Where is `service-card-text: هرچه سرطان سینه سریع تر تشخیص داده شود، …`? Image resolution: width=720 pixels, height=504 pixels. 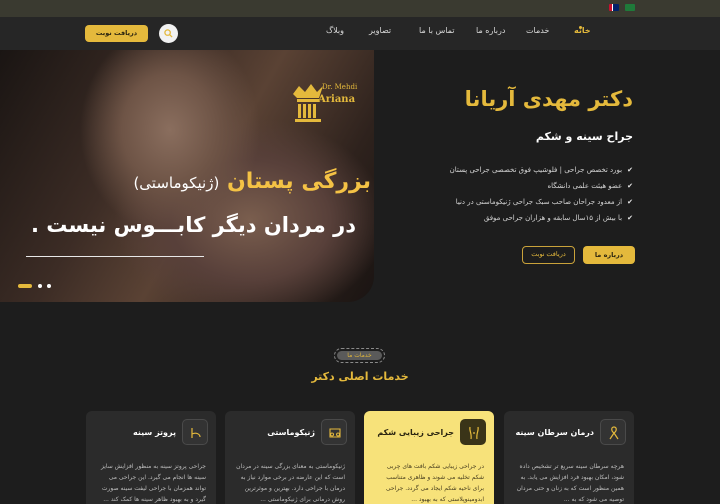
service-card-text: هرچه سرطان سینه سریع تر تشخیص داده شود، … is located at coordinates (570, 483).